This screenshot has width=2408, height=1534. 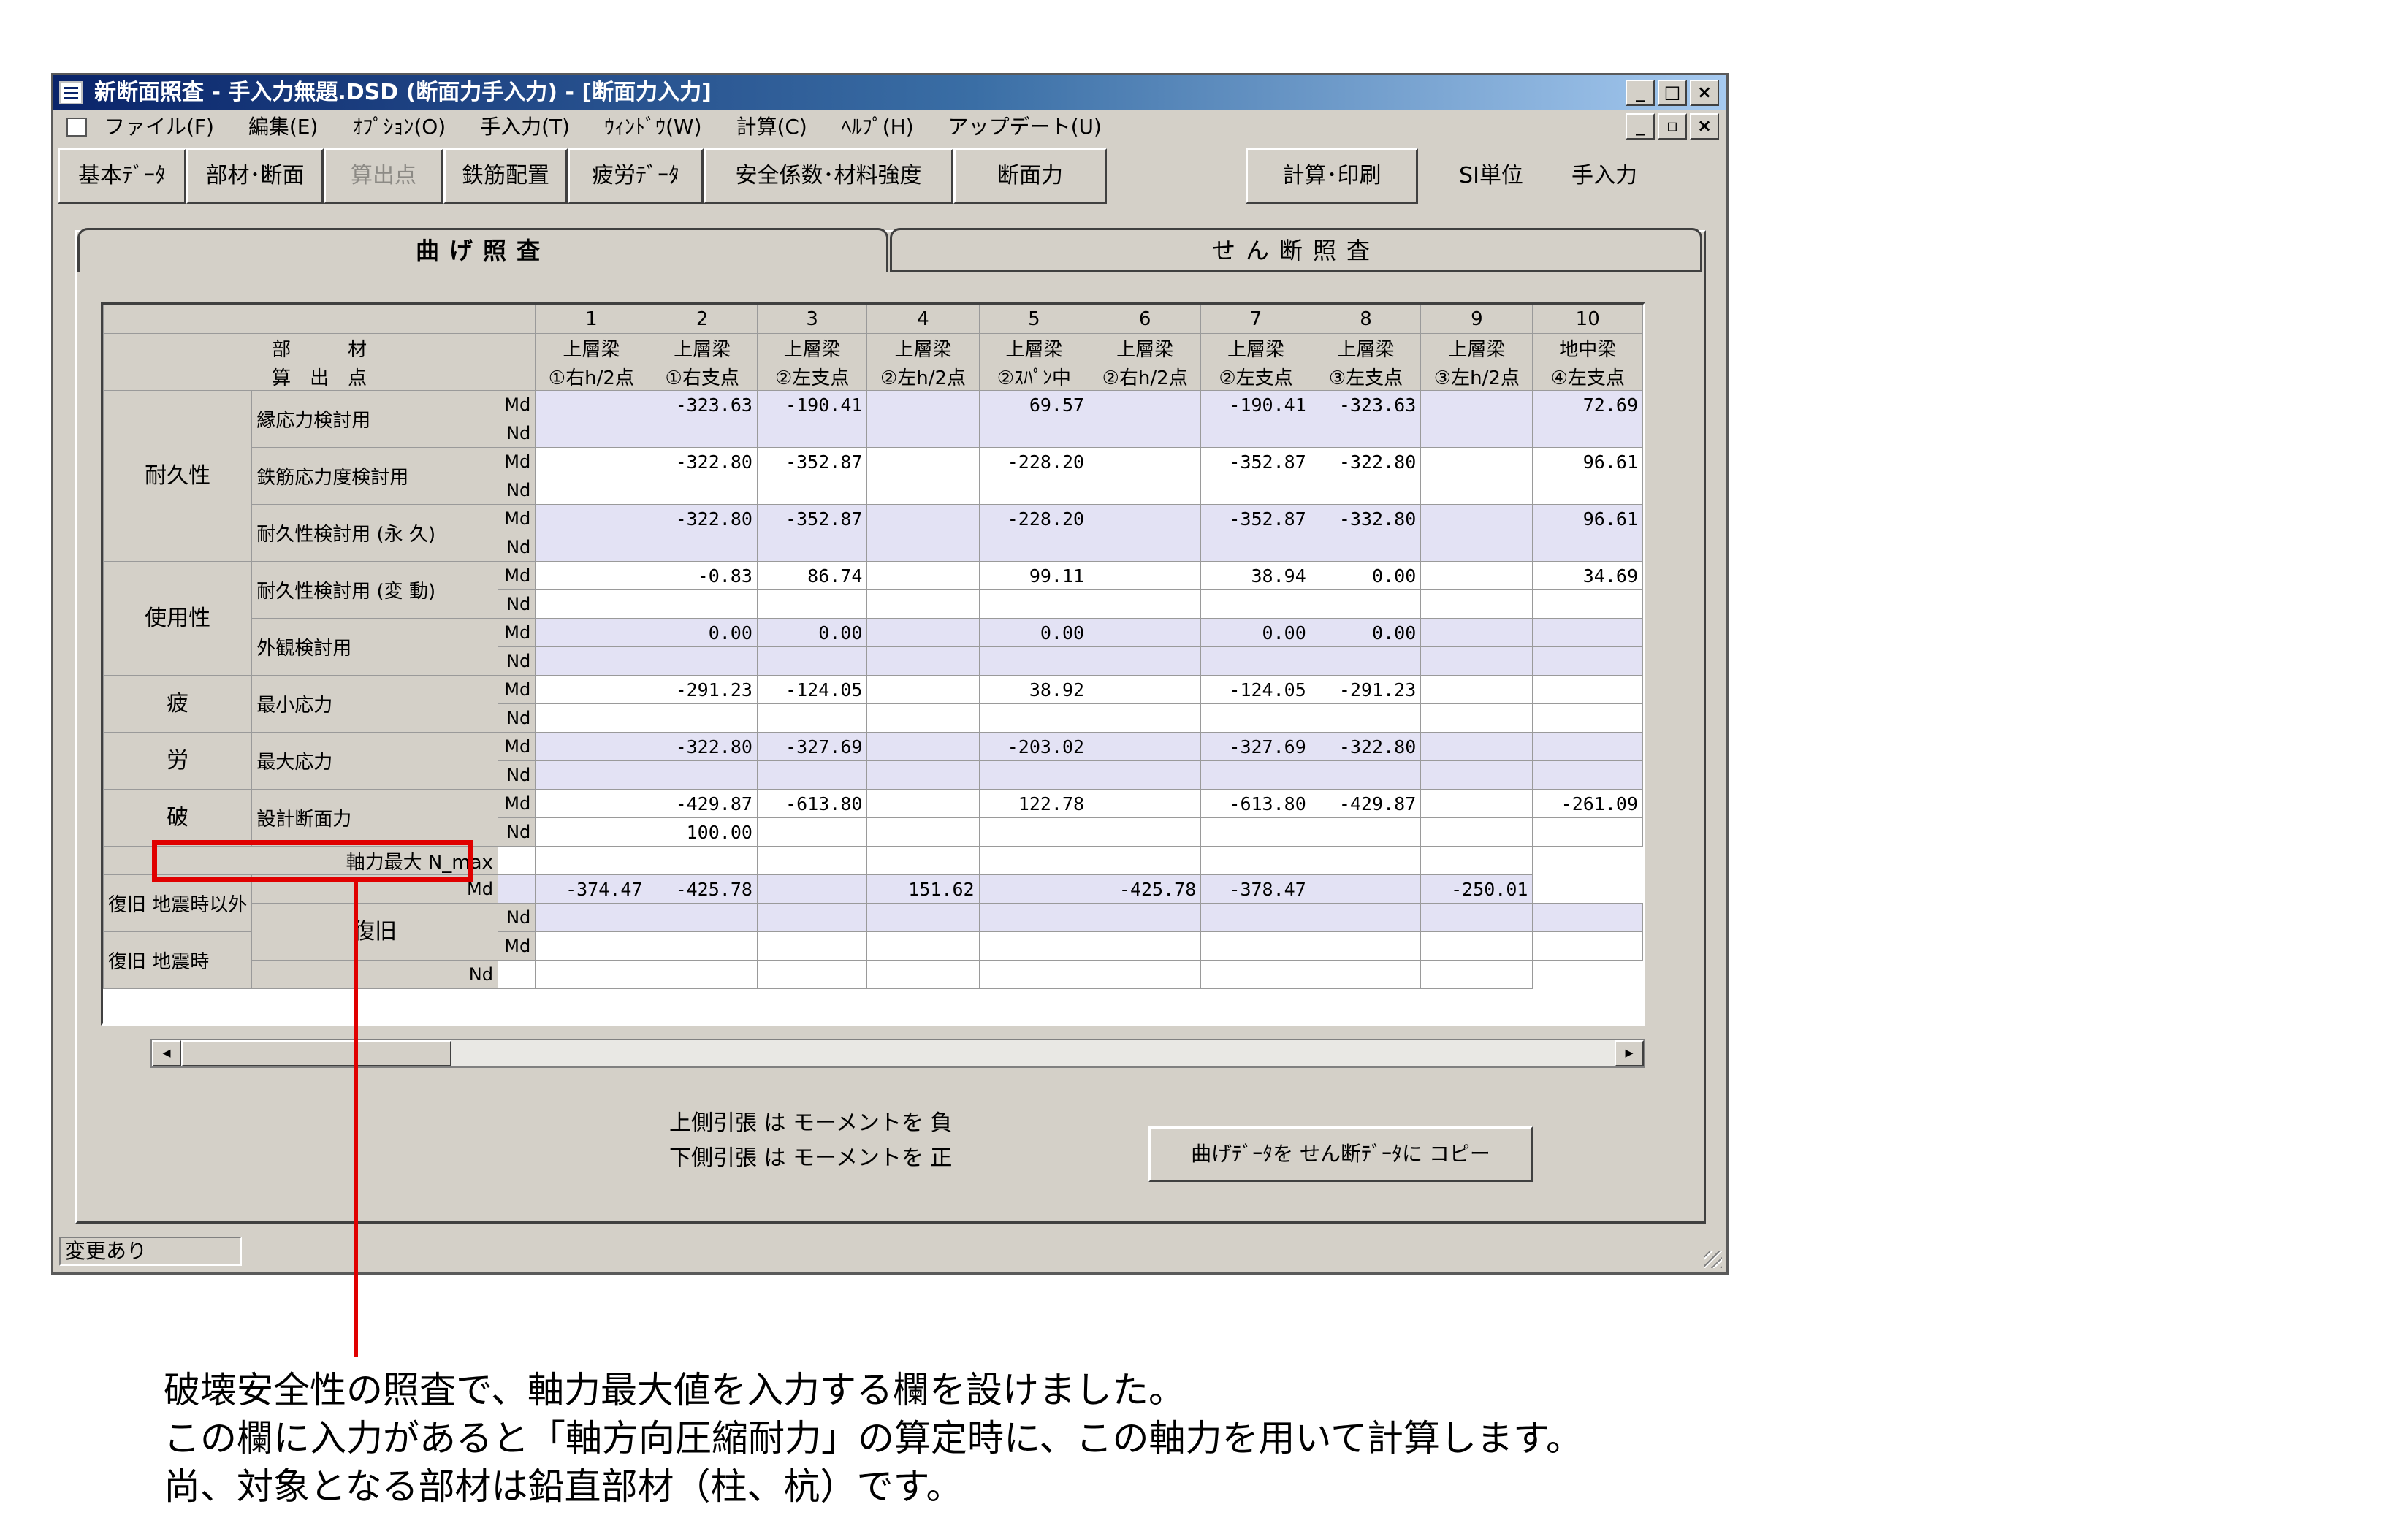 What do you see at coordinates (828, 176) in the screenshot?
I see `safety-factor-button: 安全係数･材料強度` at bounding box center [828, 176].